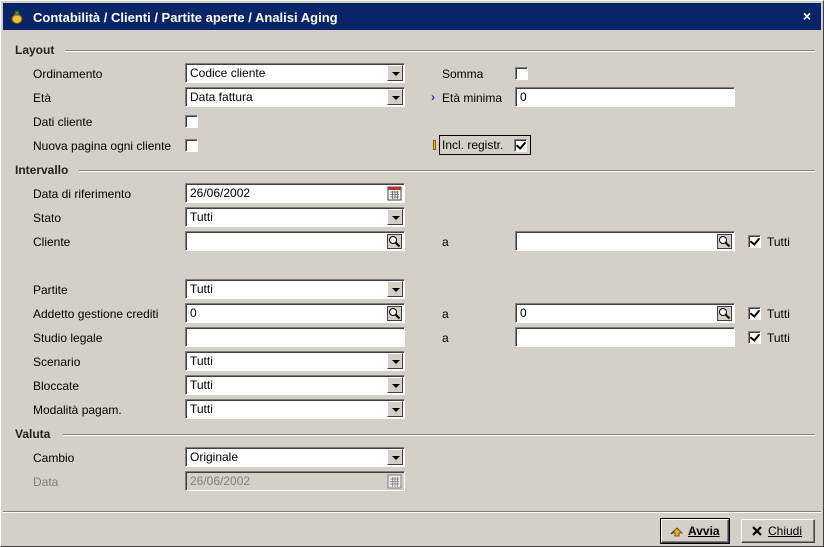  I want to click on partite-select: Tutti, so click(295, 289).